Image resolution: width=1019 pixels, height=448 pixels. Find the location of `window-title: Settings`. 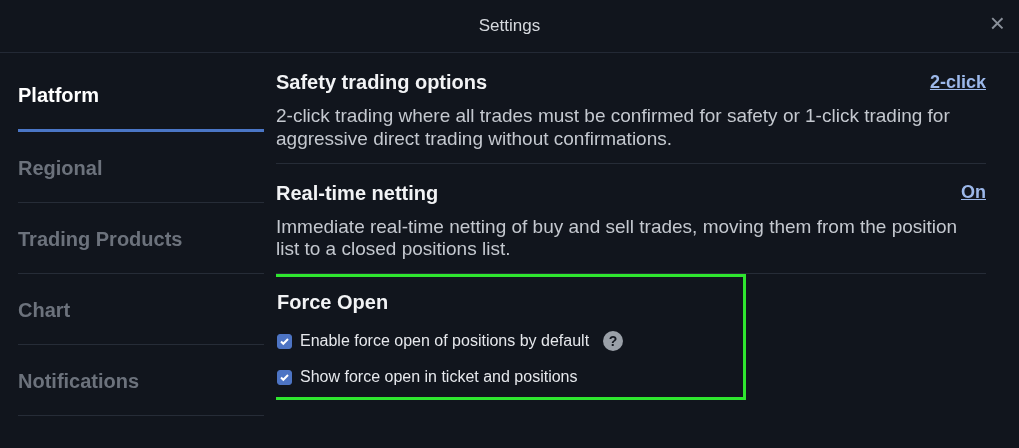

window-title: Settings is located at coordinates (509, 26).